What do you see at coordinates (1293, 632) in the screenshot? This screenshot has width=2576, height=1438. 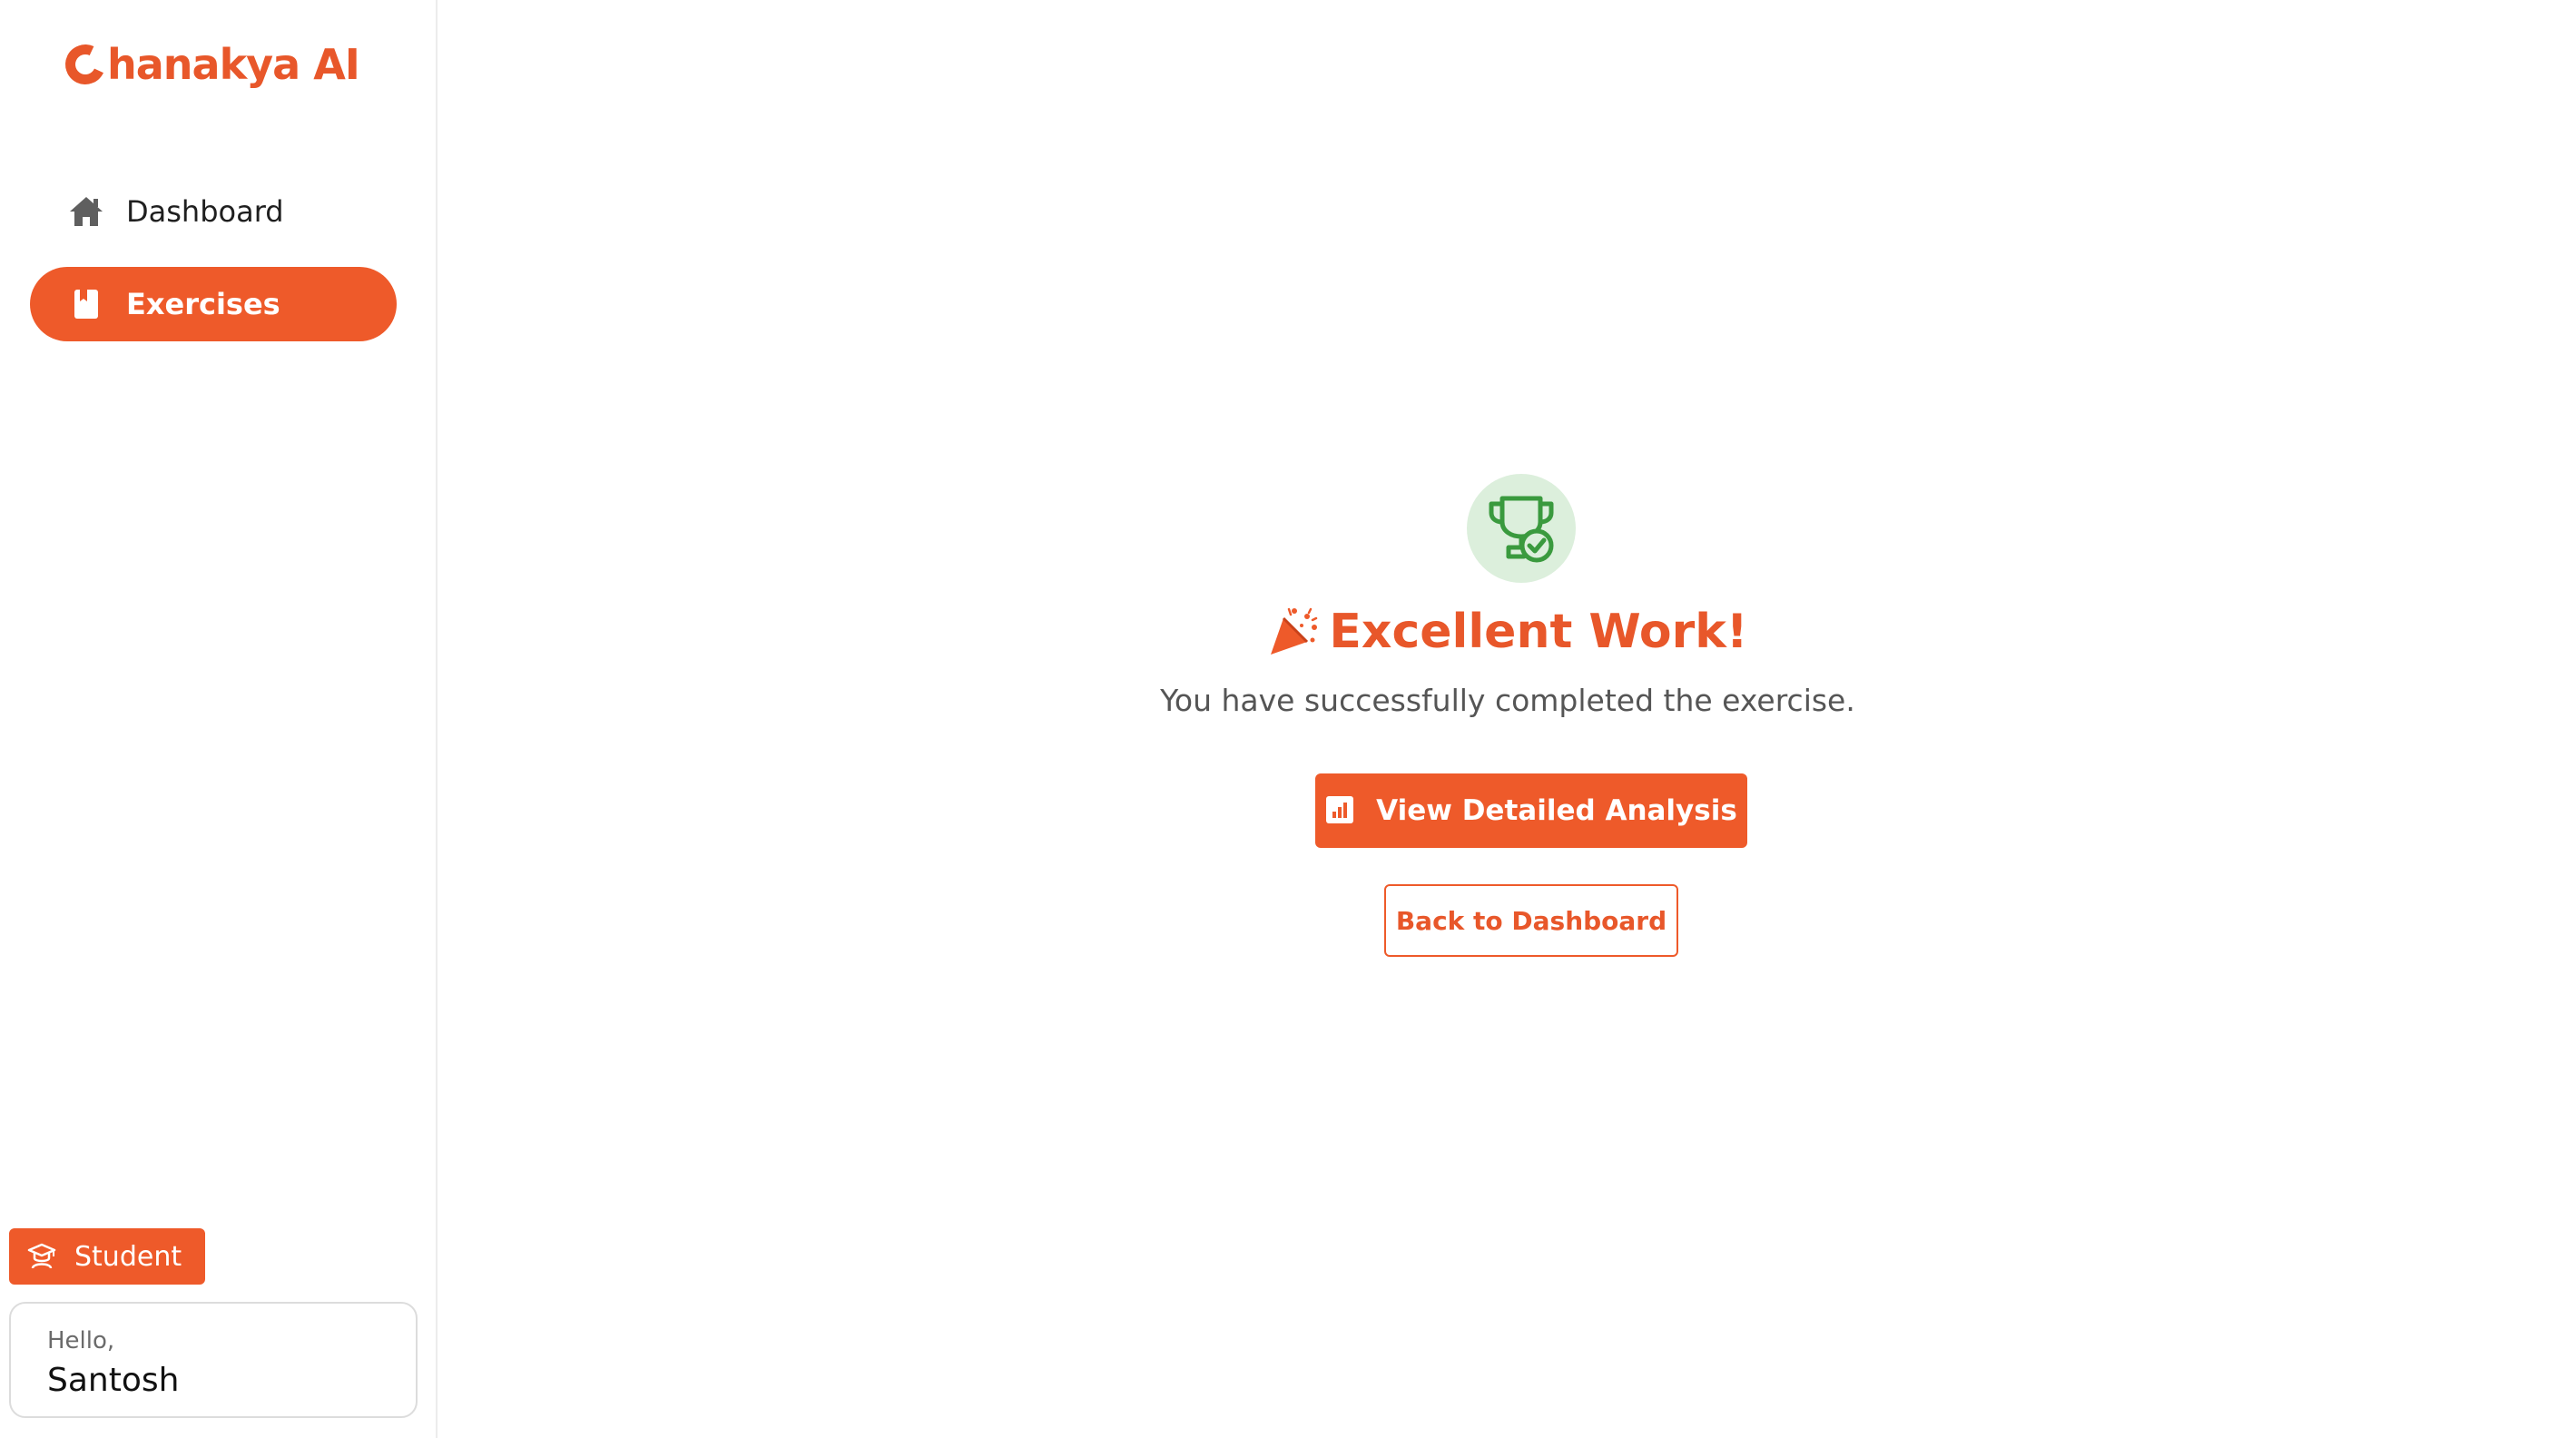 I see `party-popper-icon` at bounding box center [1293, 632].